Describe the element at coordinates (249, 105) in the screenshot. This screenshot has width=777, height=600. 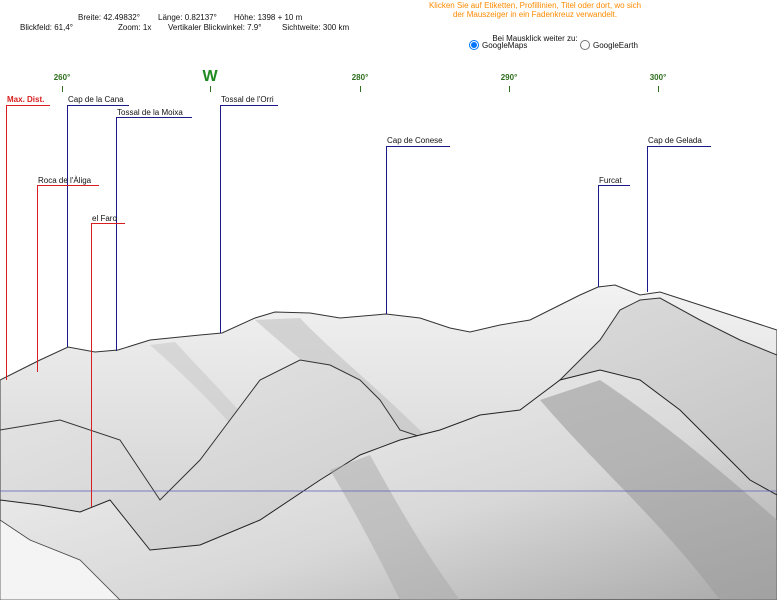
I see `tossal-de-lorri-bar` at that location.